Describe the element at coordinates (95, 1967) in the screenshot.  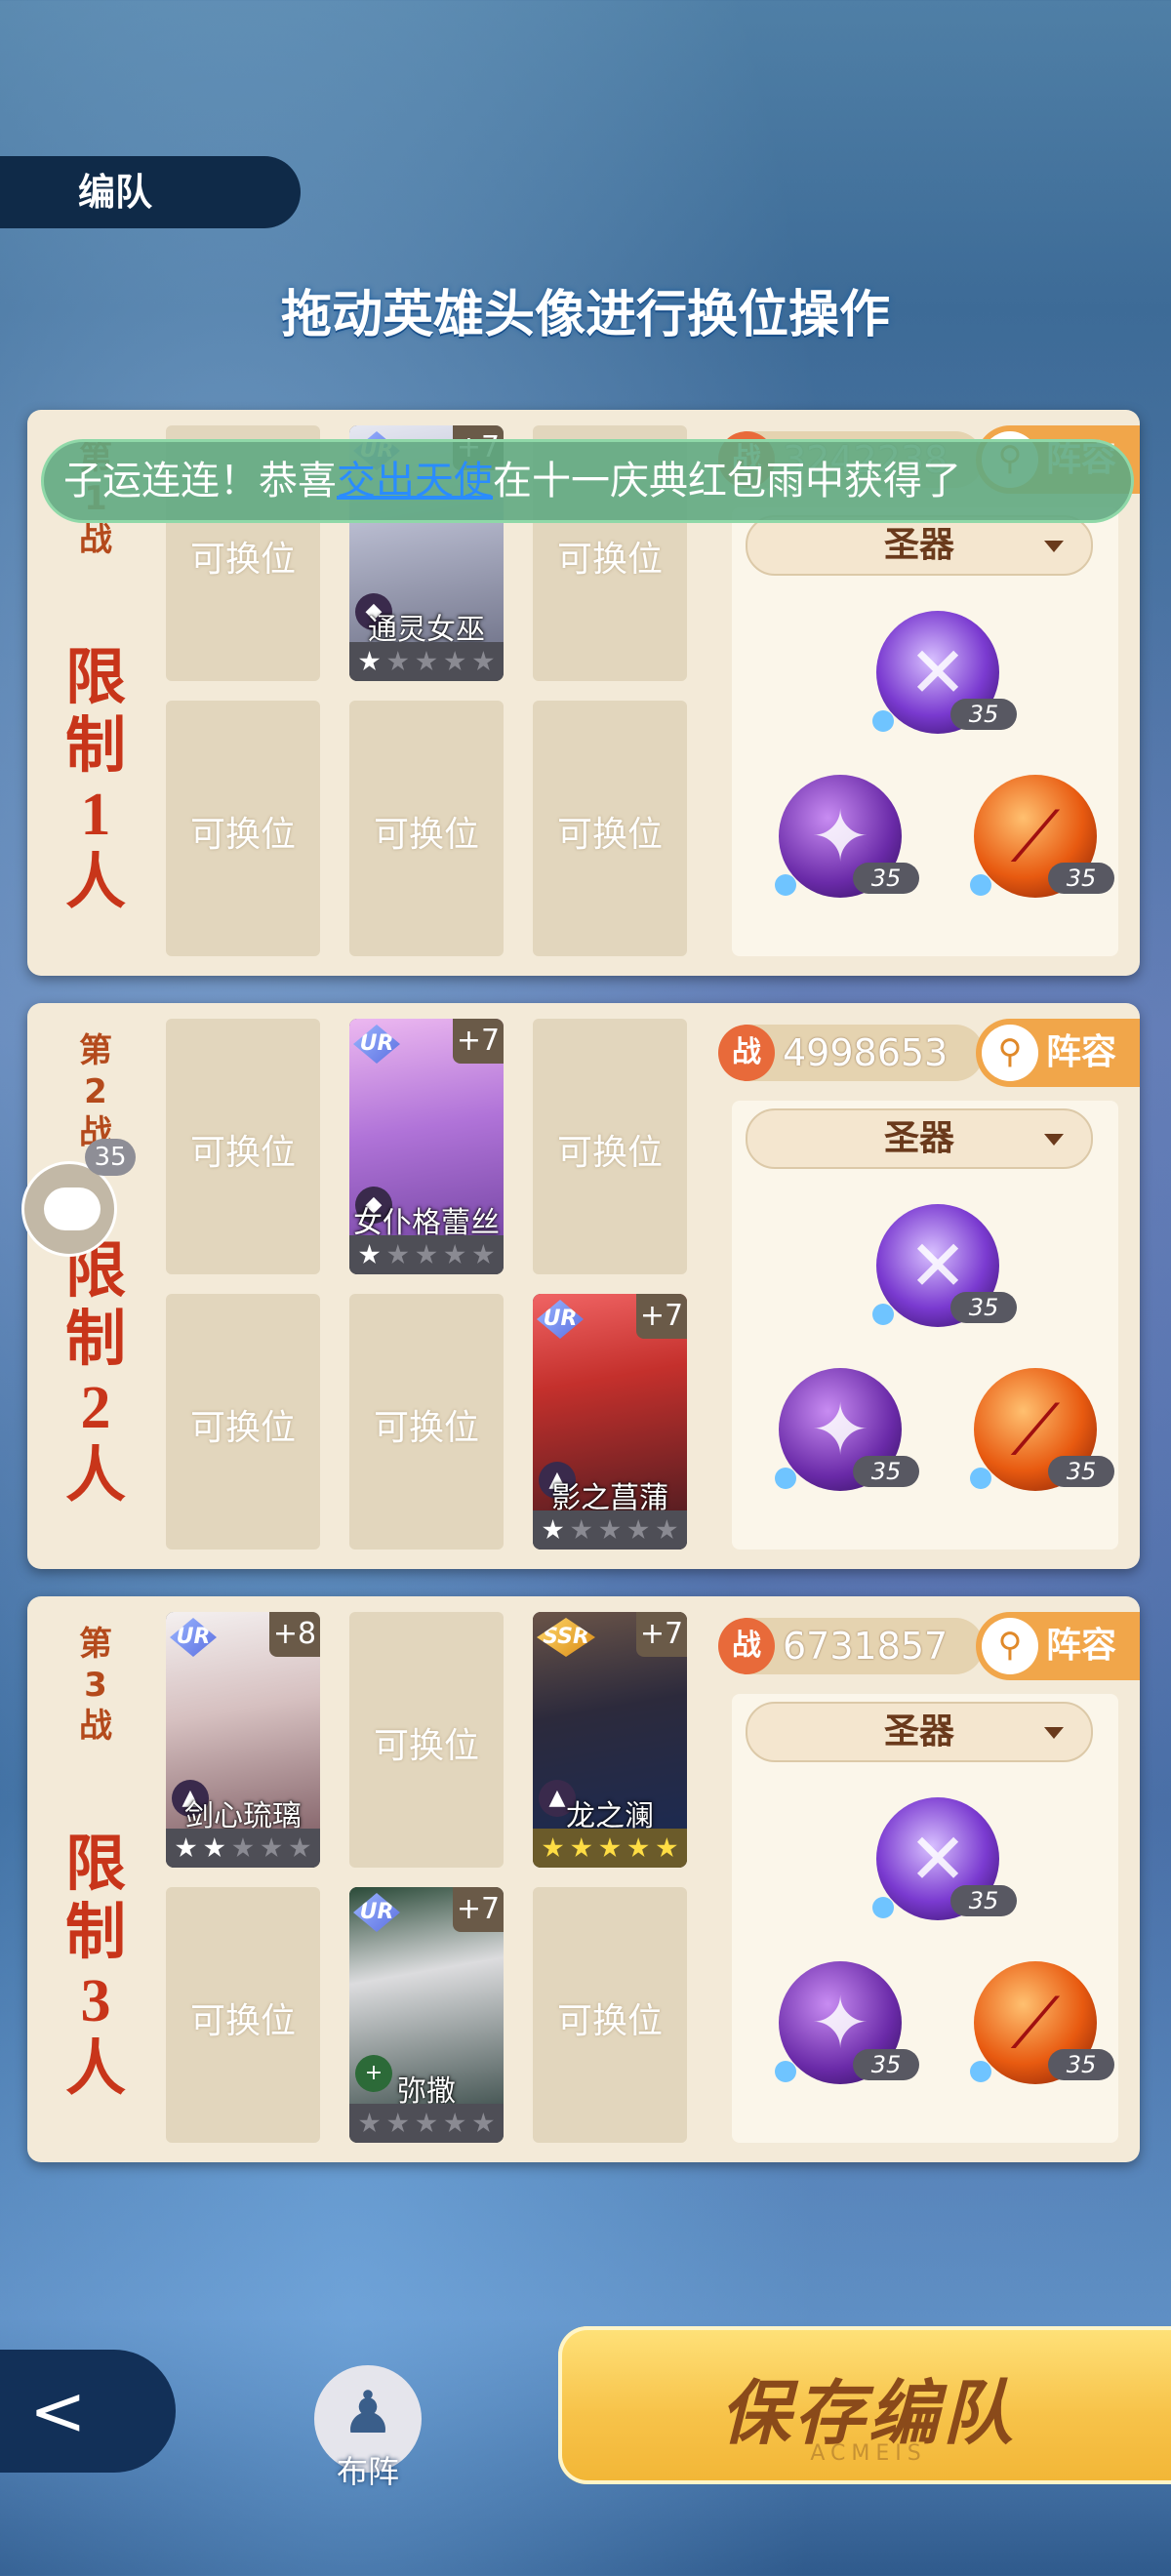
I see `limit-label: 限 制 3 人` at that location.